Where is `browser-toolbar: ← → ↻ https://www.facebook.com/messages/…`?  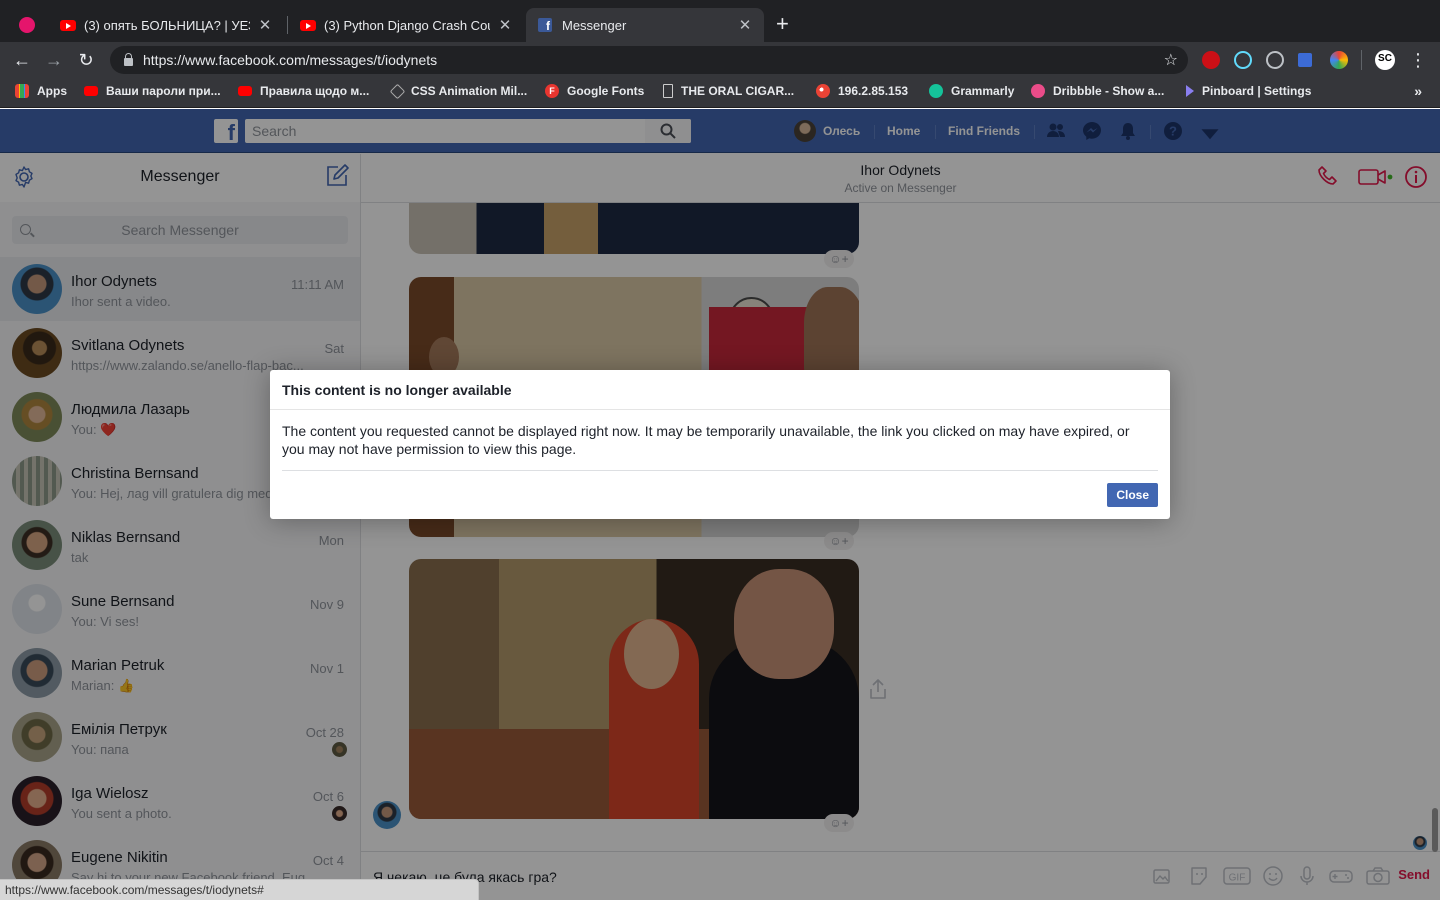 browser-toolbar: ← → ↻ https://www.facebook.com/messages/… is located at coordinates (720, 60).